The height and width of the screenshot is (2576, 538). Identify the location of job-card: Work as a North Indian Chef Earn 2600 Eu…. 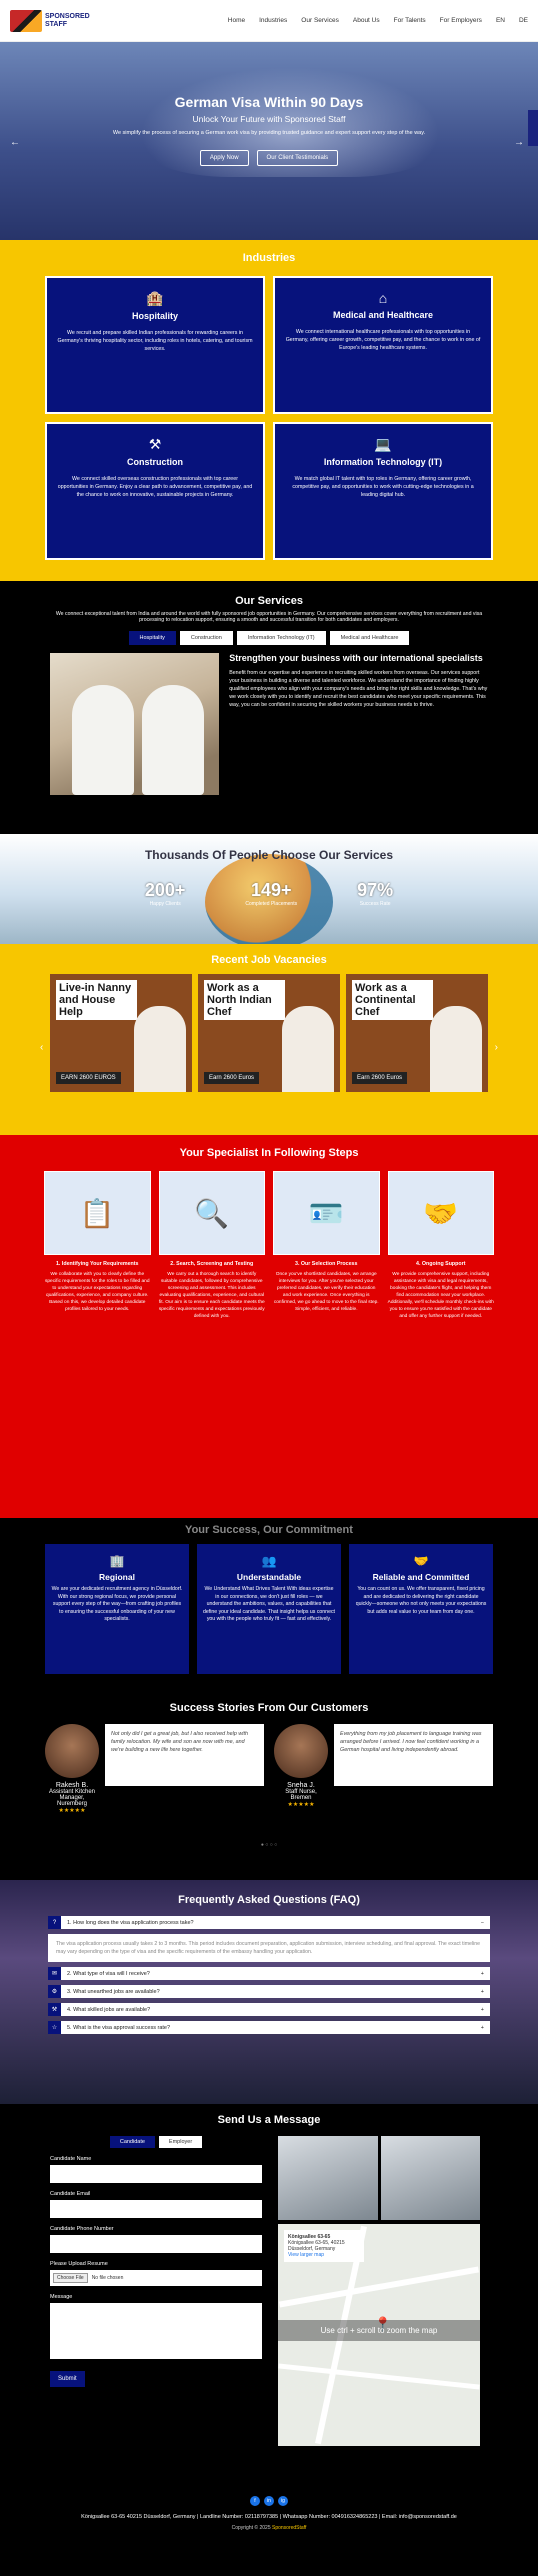
(269, 1033).